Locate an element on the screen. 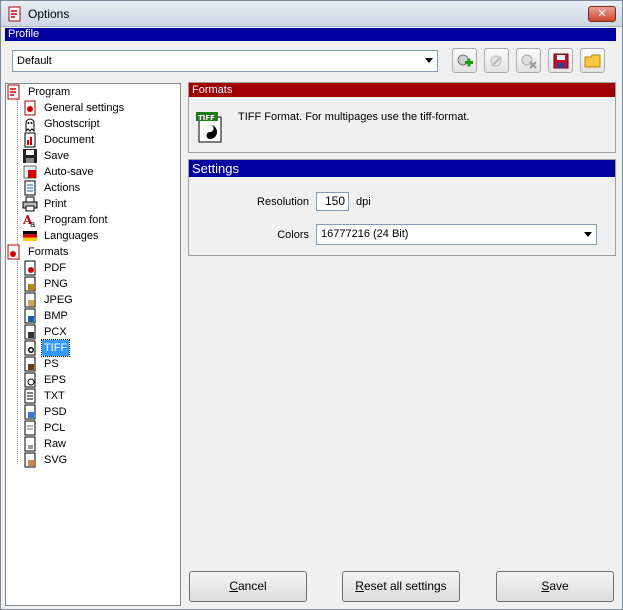 Image resolution: width=623 pixels, height=610 pixels. ghostscript-icon is located at coordinates (30, 125).